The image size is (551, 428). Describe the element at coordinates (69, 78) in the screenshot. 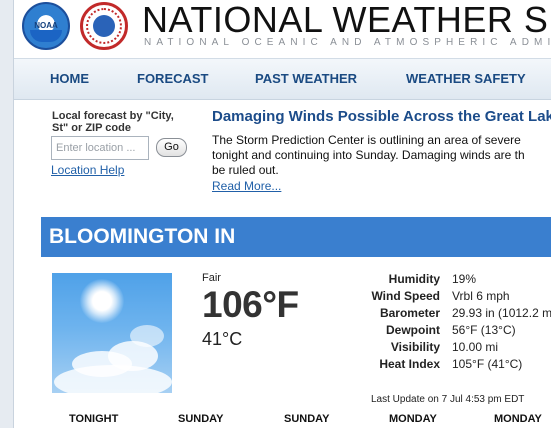

I see `nav-home: HOME` at that location.